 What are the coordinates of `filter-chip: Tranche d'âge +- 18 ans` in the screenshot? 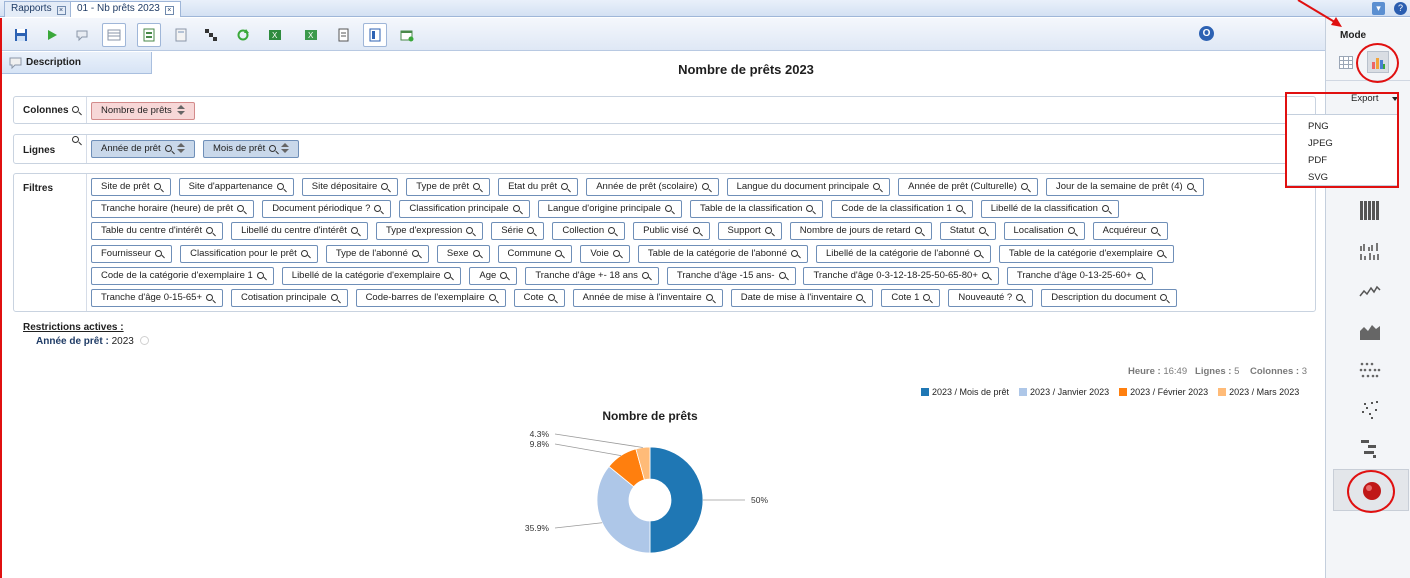 It's located at (592, 275).